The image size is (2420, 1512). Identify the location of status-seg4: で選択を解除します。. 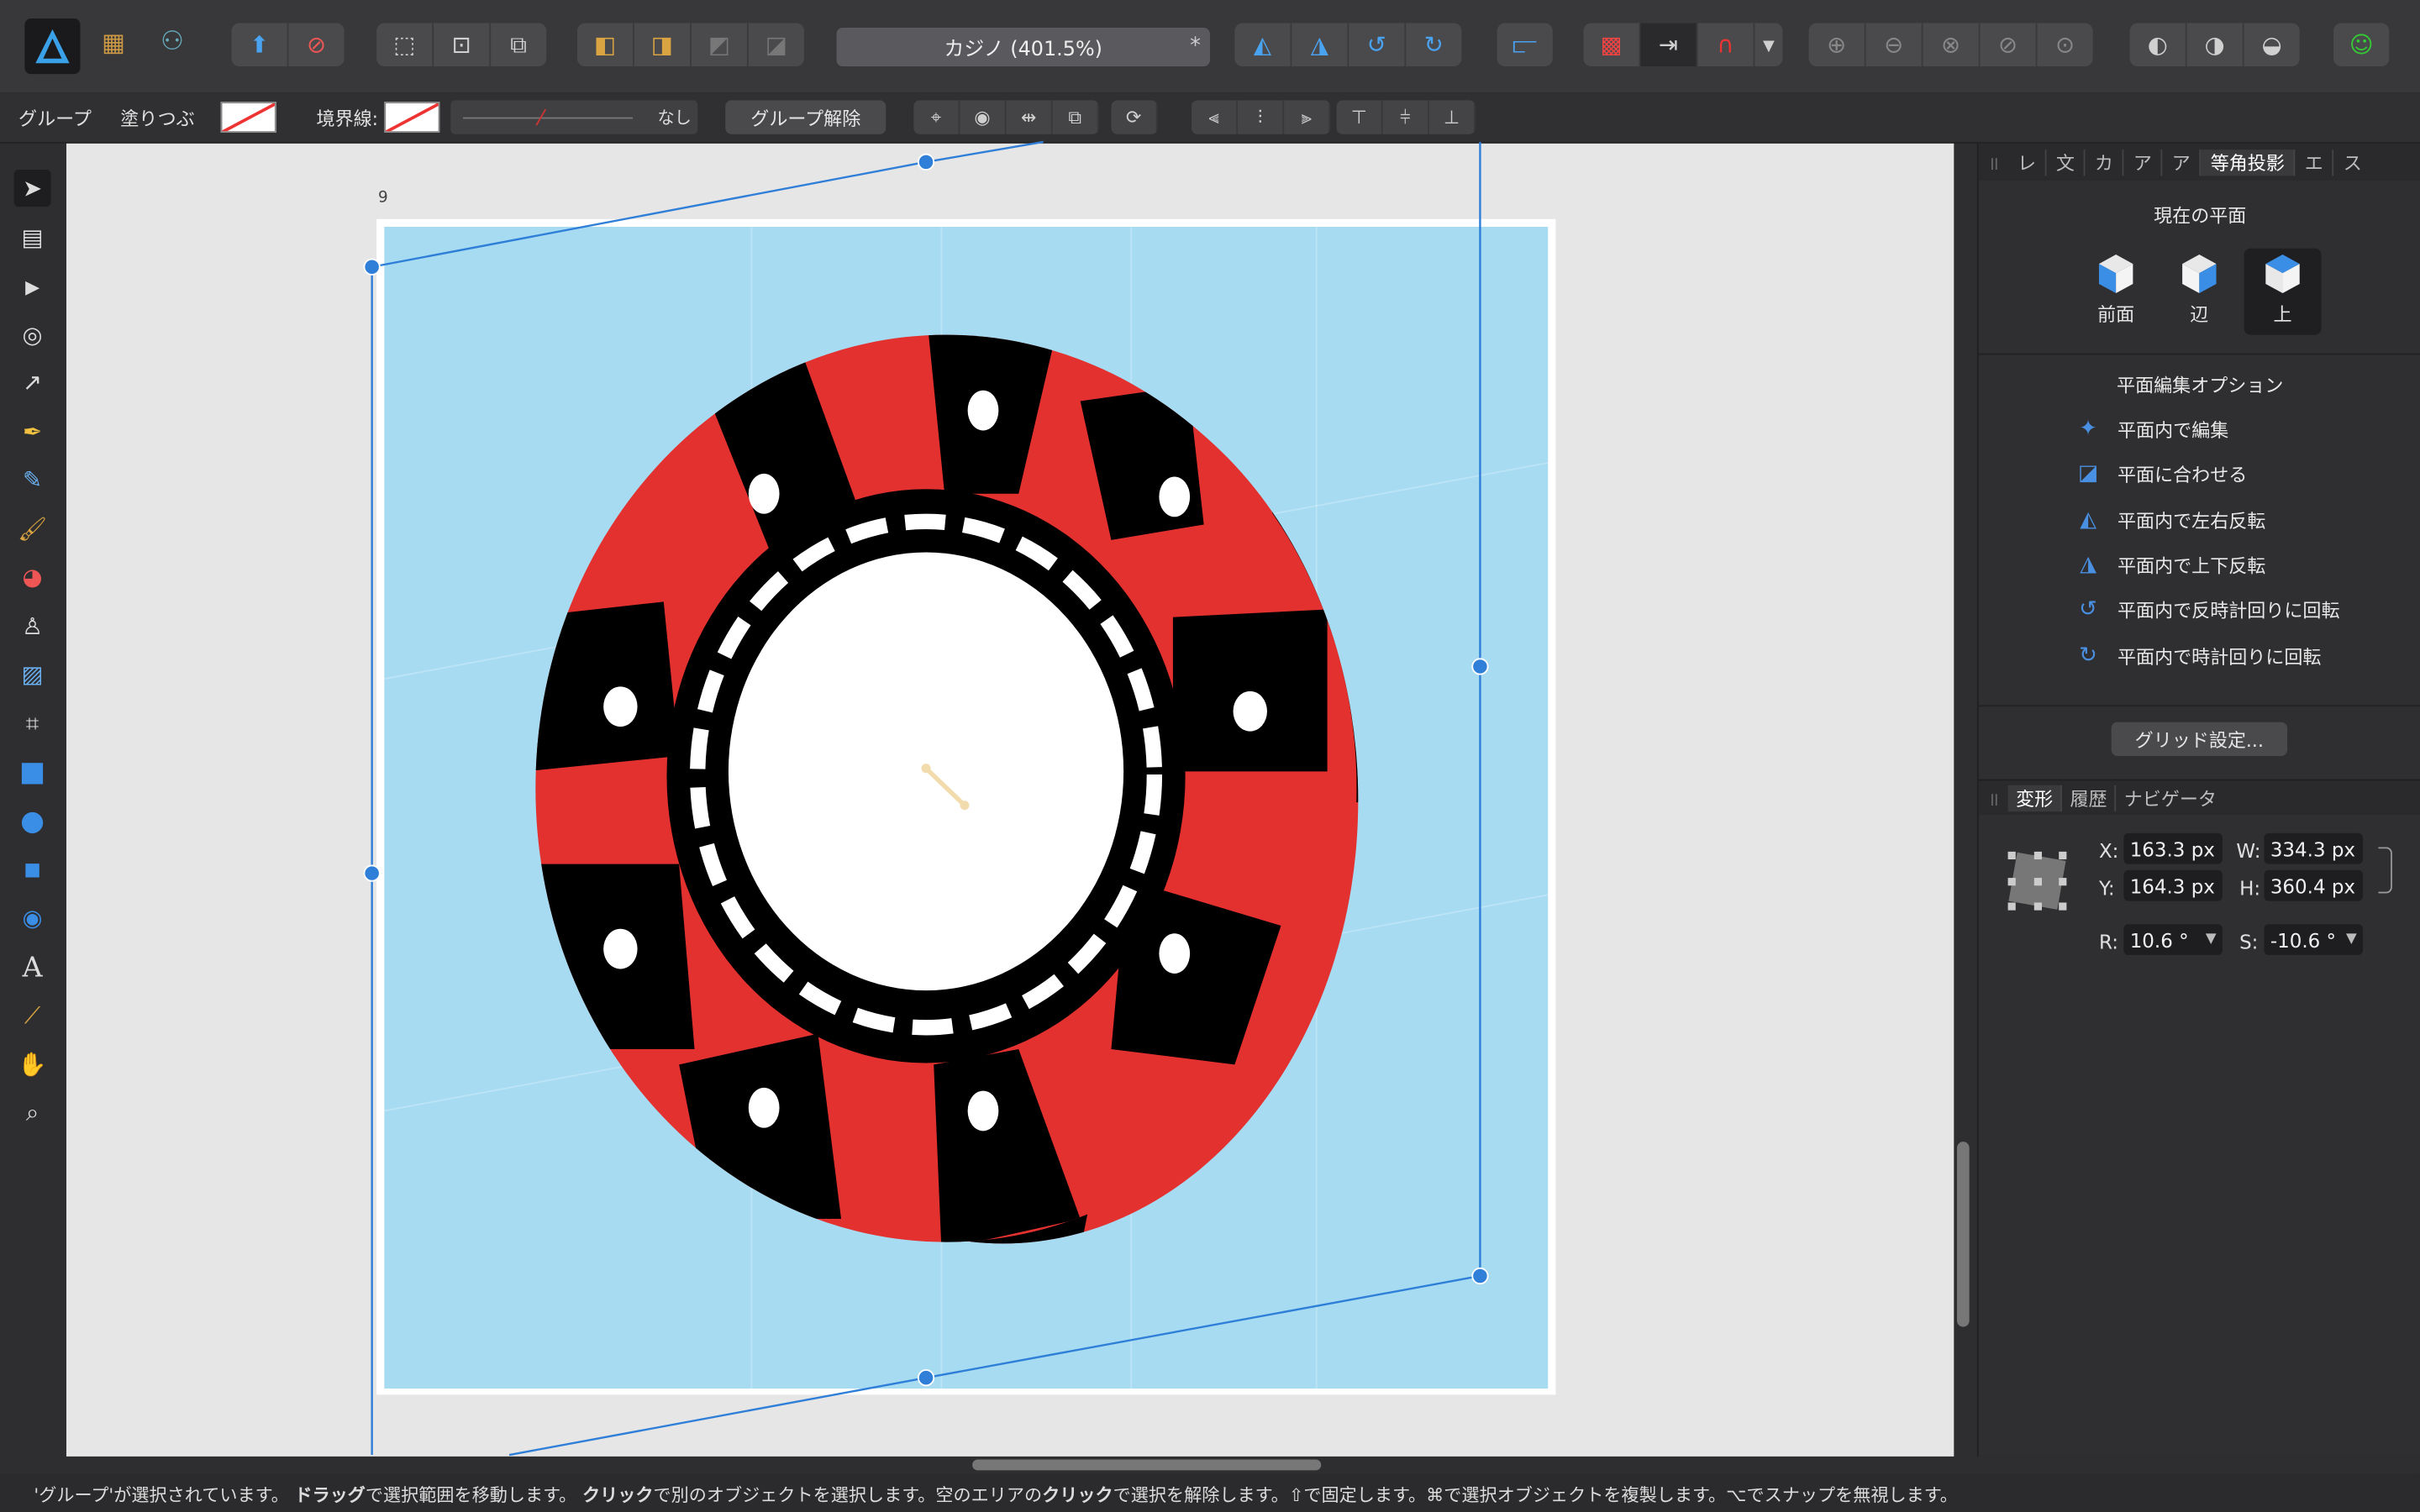
(1201, 1494).